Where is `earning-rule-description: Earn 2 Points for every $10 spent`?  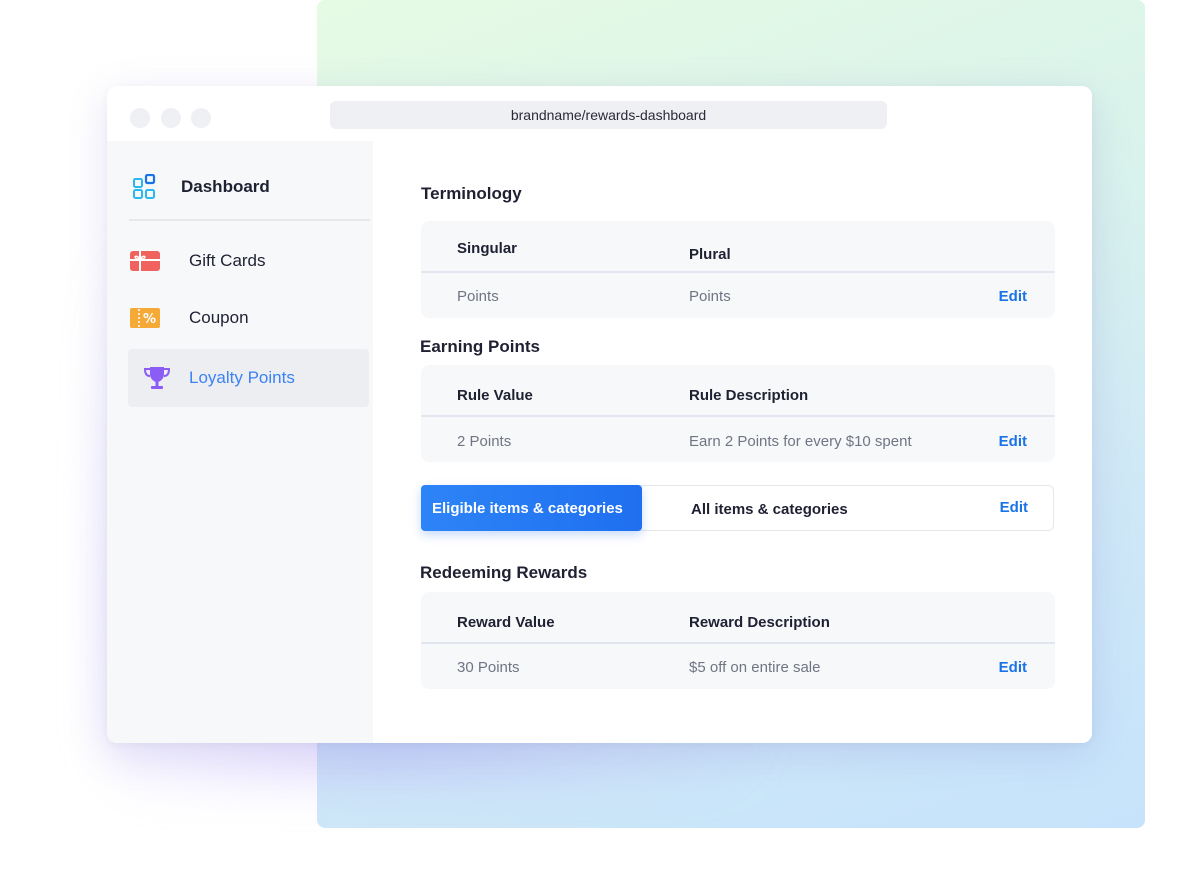
earning-rule-description: Earn 2 Points for every $10 spent is located at coordinates (800, 441).